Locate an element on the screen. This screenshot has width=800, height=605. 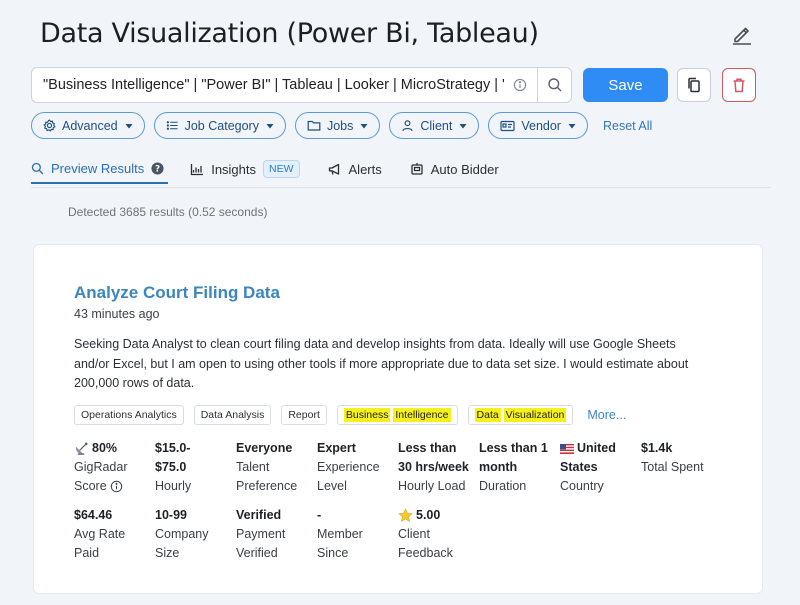
save-button: Save is located at coordinates (625, 85).